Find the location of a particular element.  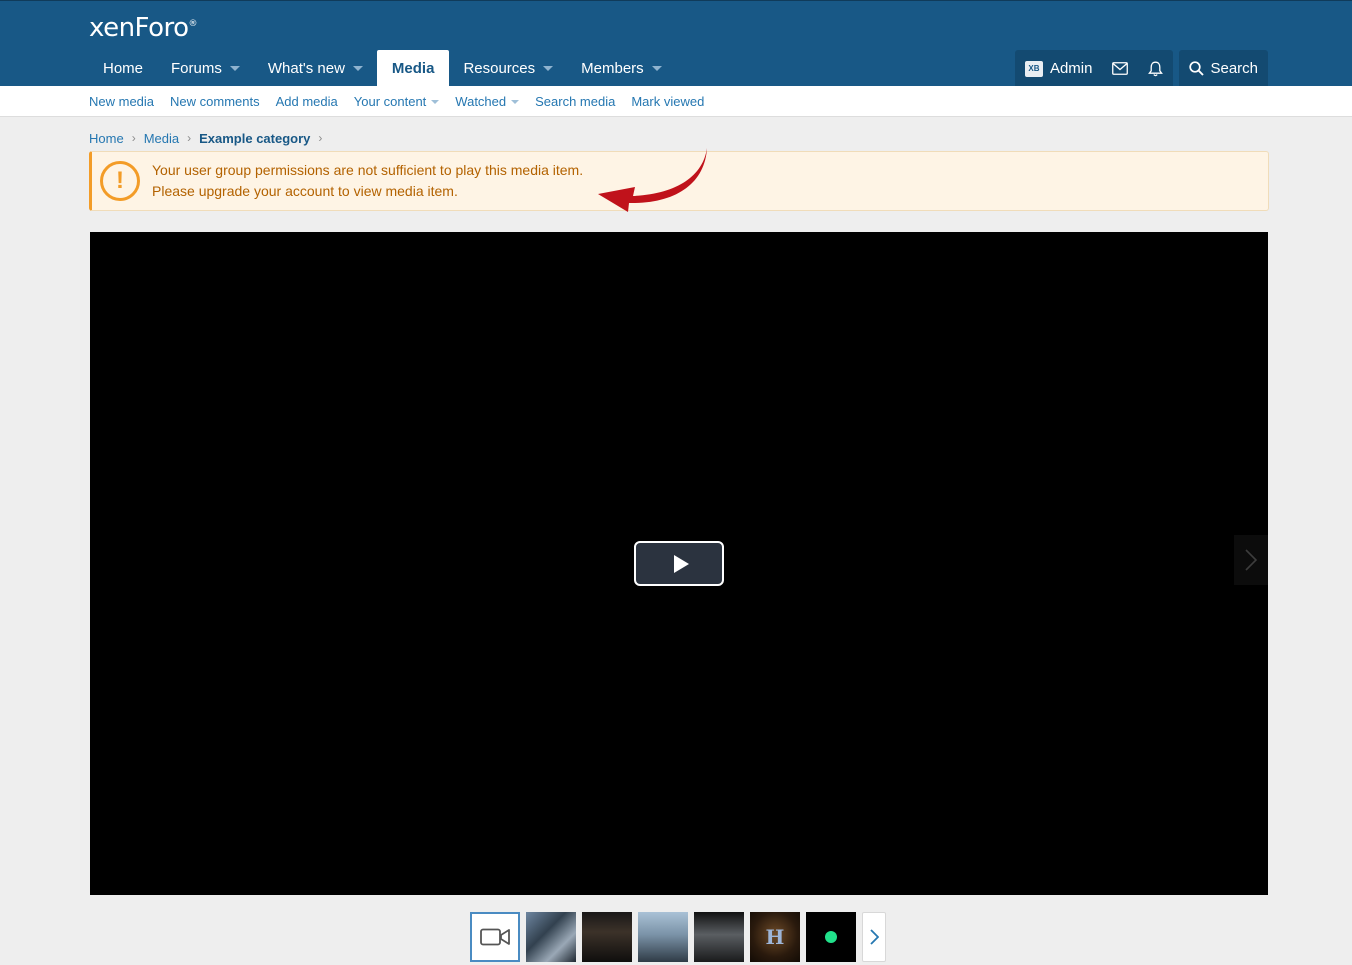

breadcrumb: Home › Media › Example category › is located at coordinates (209, 138).